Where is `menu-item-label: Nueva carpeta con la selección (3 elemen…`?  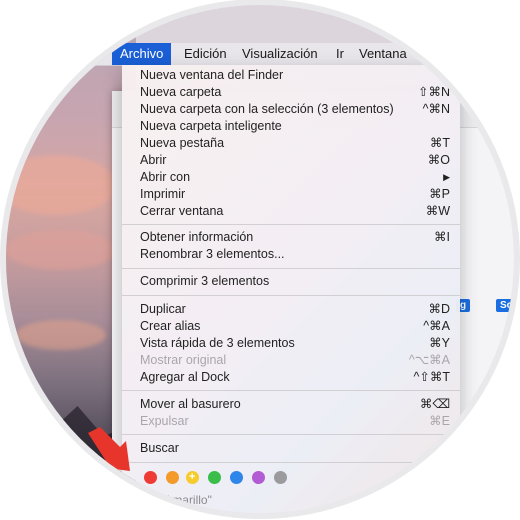 menu-item-label: Nueva carpeta con la selección (3 elemen… is located at coordinates (267, 109).